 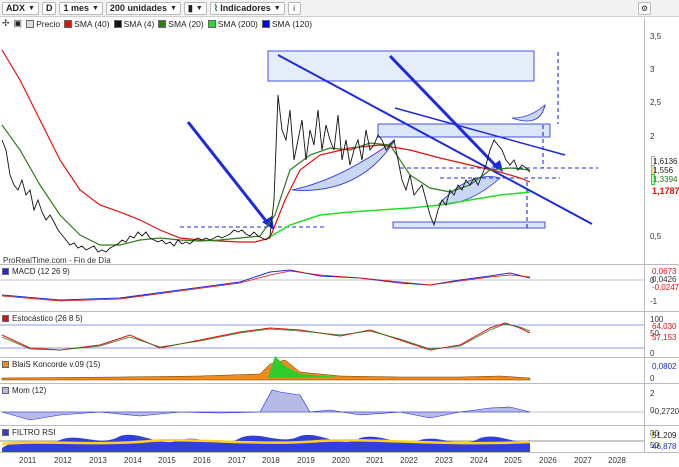 I want to click on rsi-title: FILTRO RSI, so click(x=28, y=432).